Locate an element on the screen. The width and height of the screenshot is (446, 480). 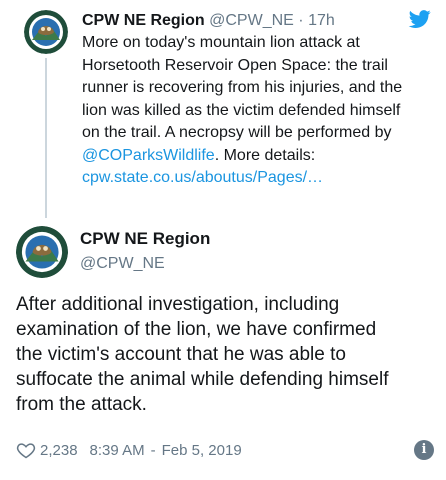
parent-display-name: CPW NE Region is located at coordinates (143, 20).